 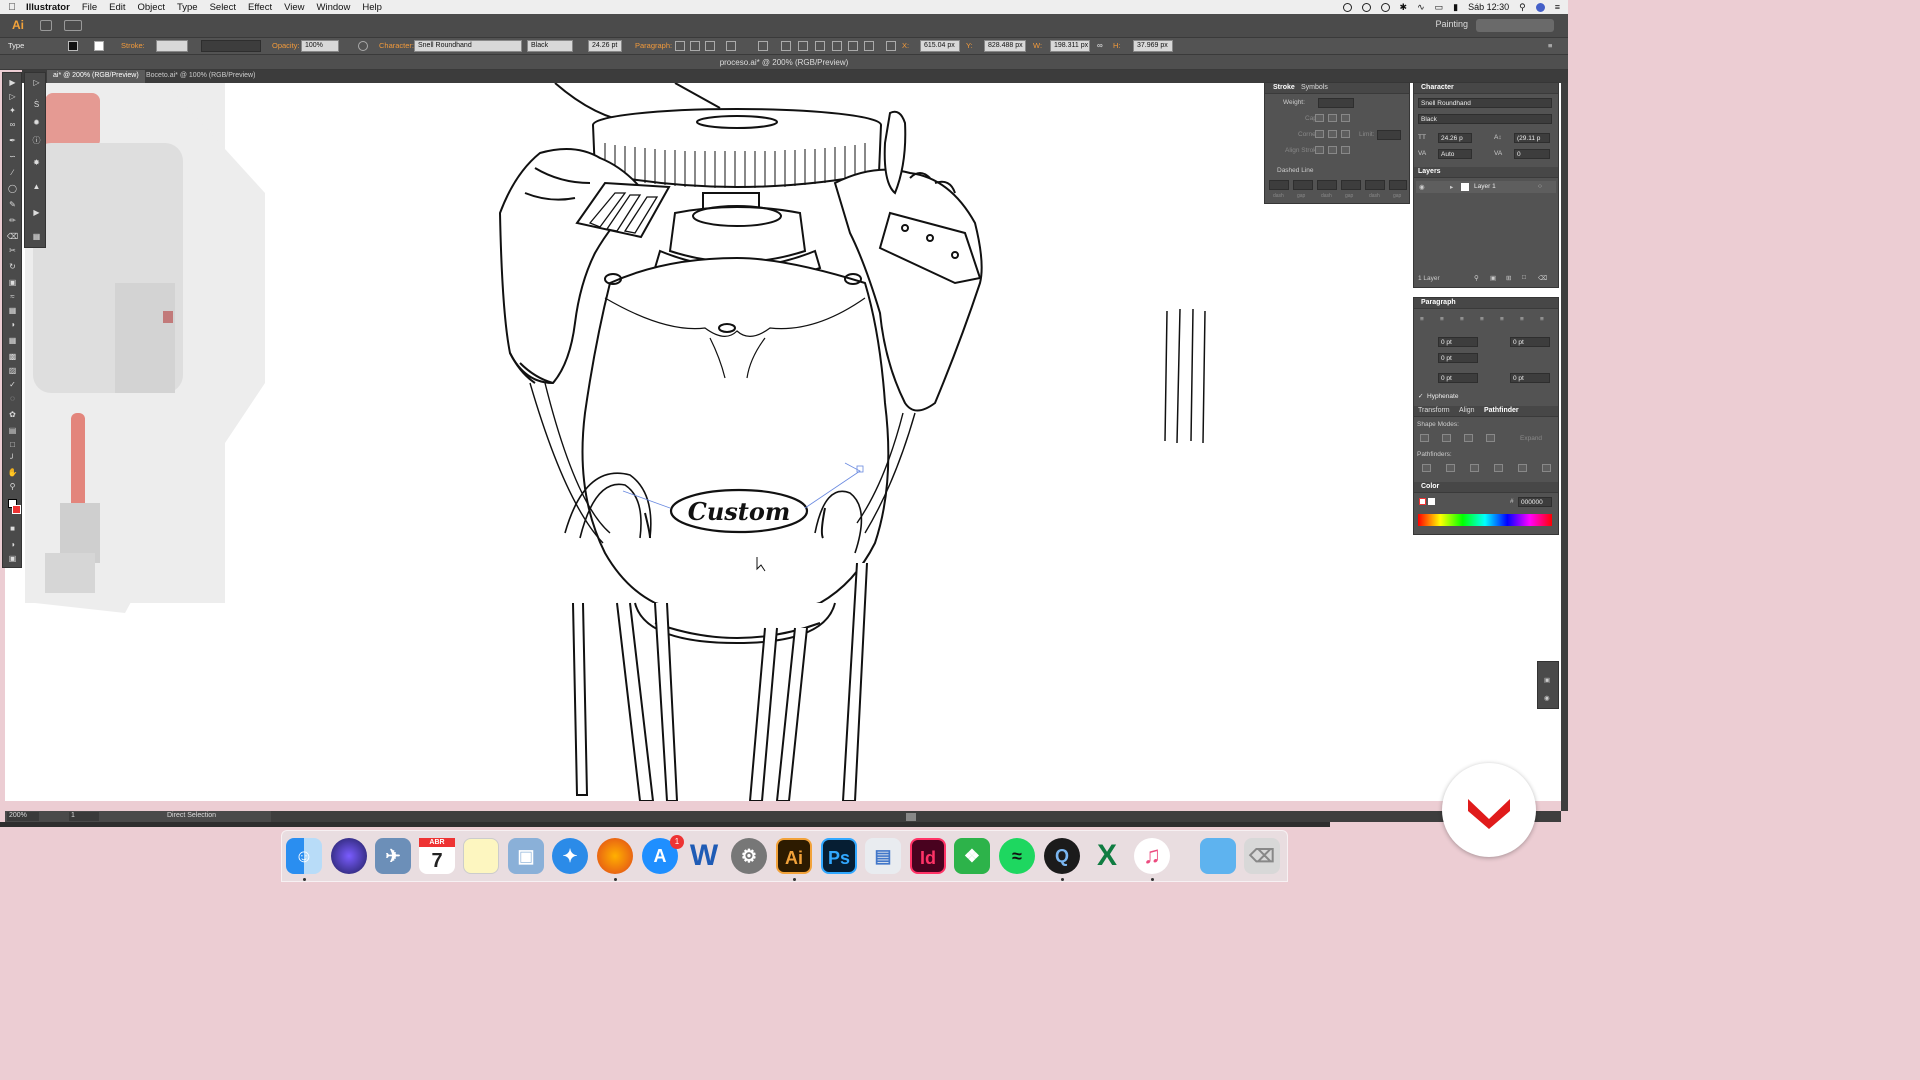 I want to click on star-tool-icon: ✸, so click(x=36, y=162).